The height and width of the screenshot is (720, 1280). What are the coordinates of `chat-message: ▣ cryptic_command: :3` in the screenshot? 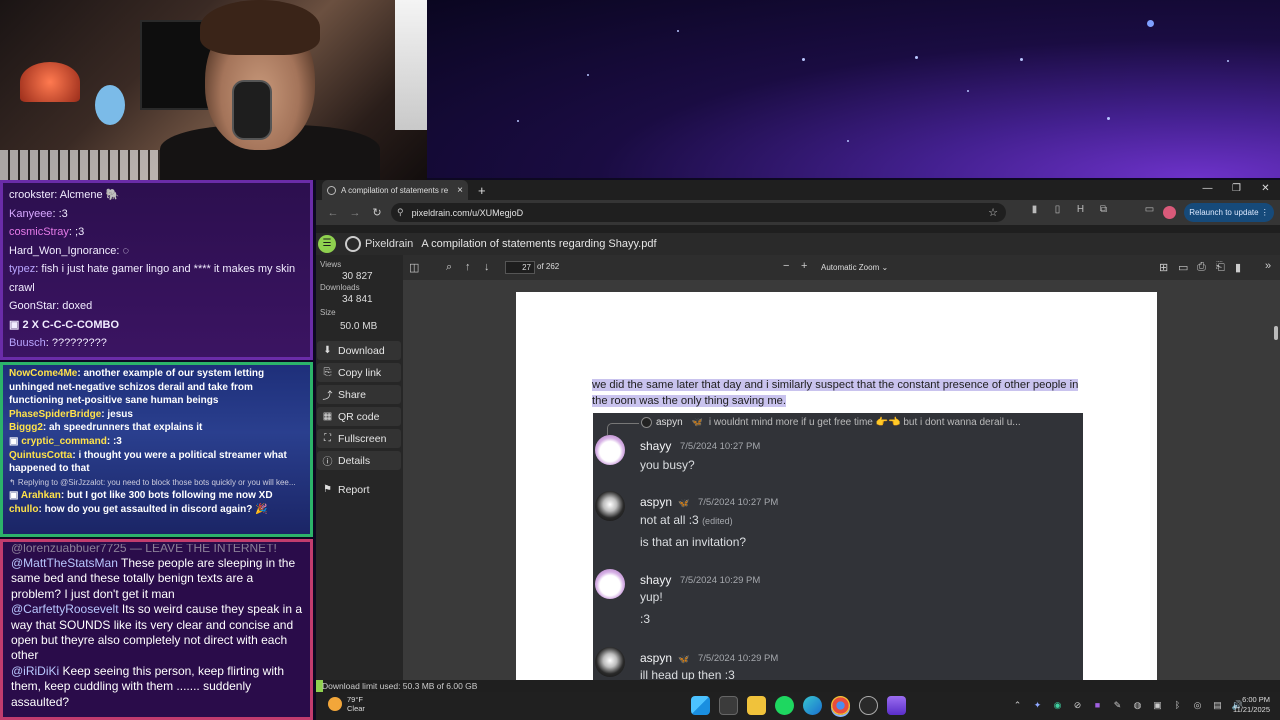 It's located at (65, 441).